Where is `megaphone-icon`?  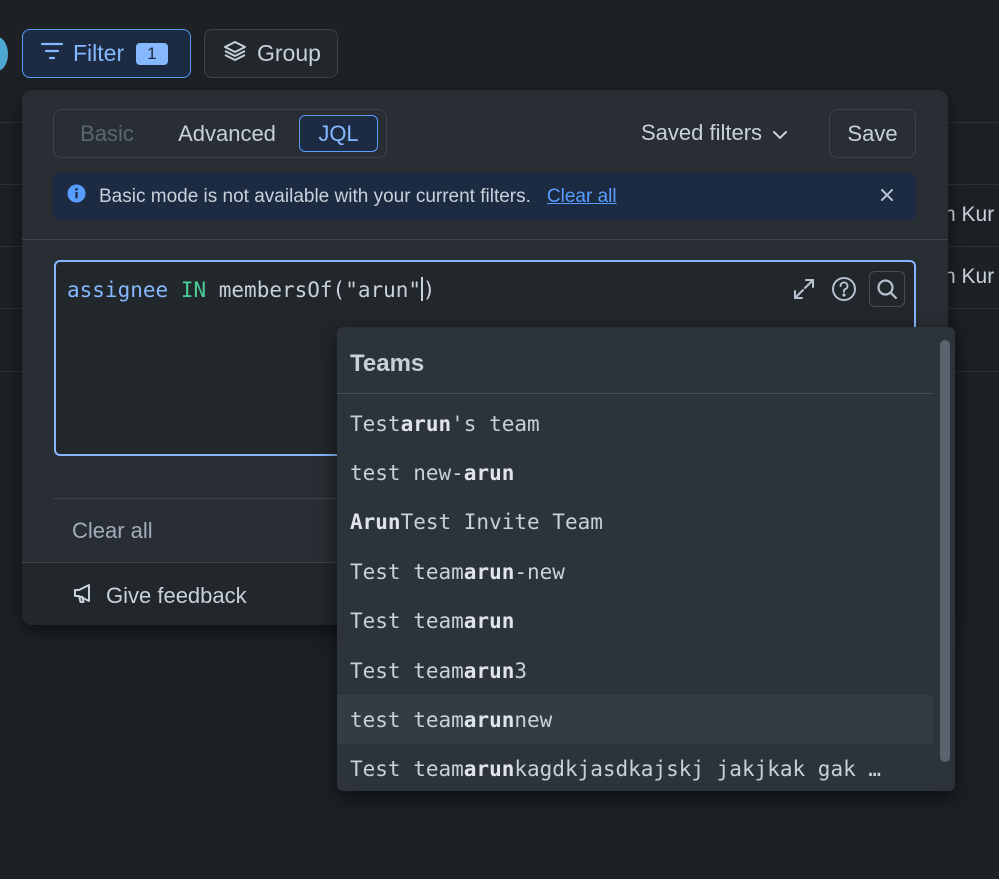
megaphone-icon is located at coordinates (84, 596).